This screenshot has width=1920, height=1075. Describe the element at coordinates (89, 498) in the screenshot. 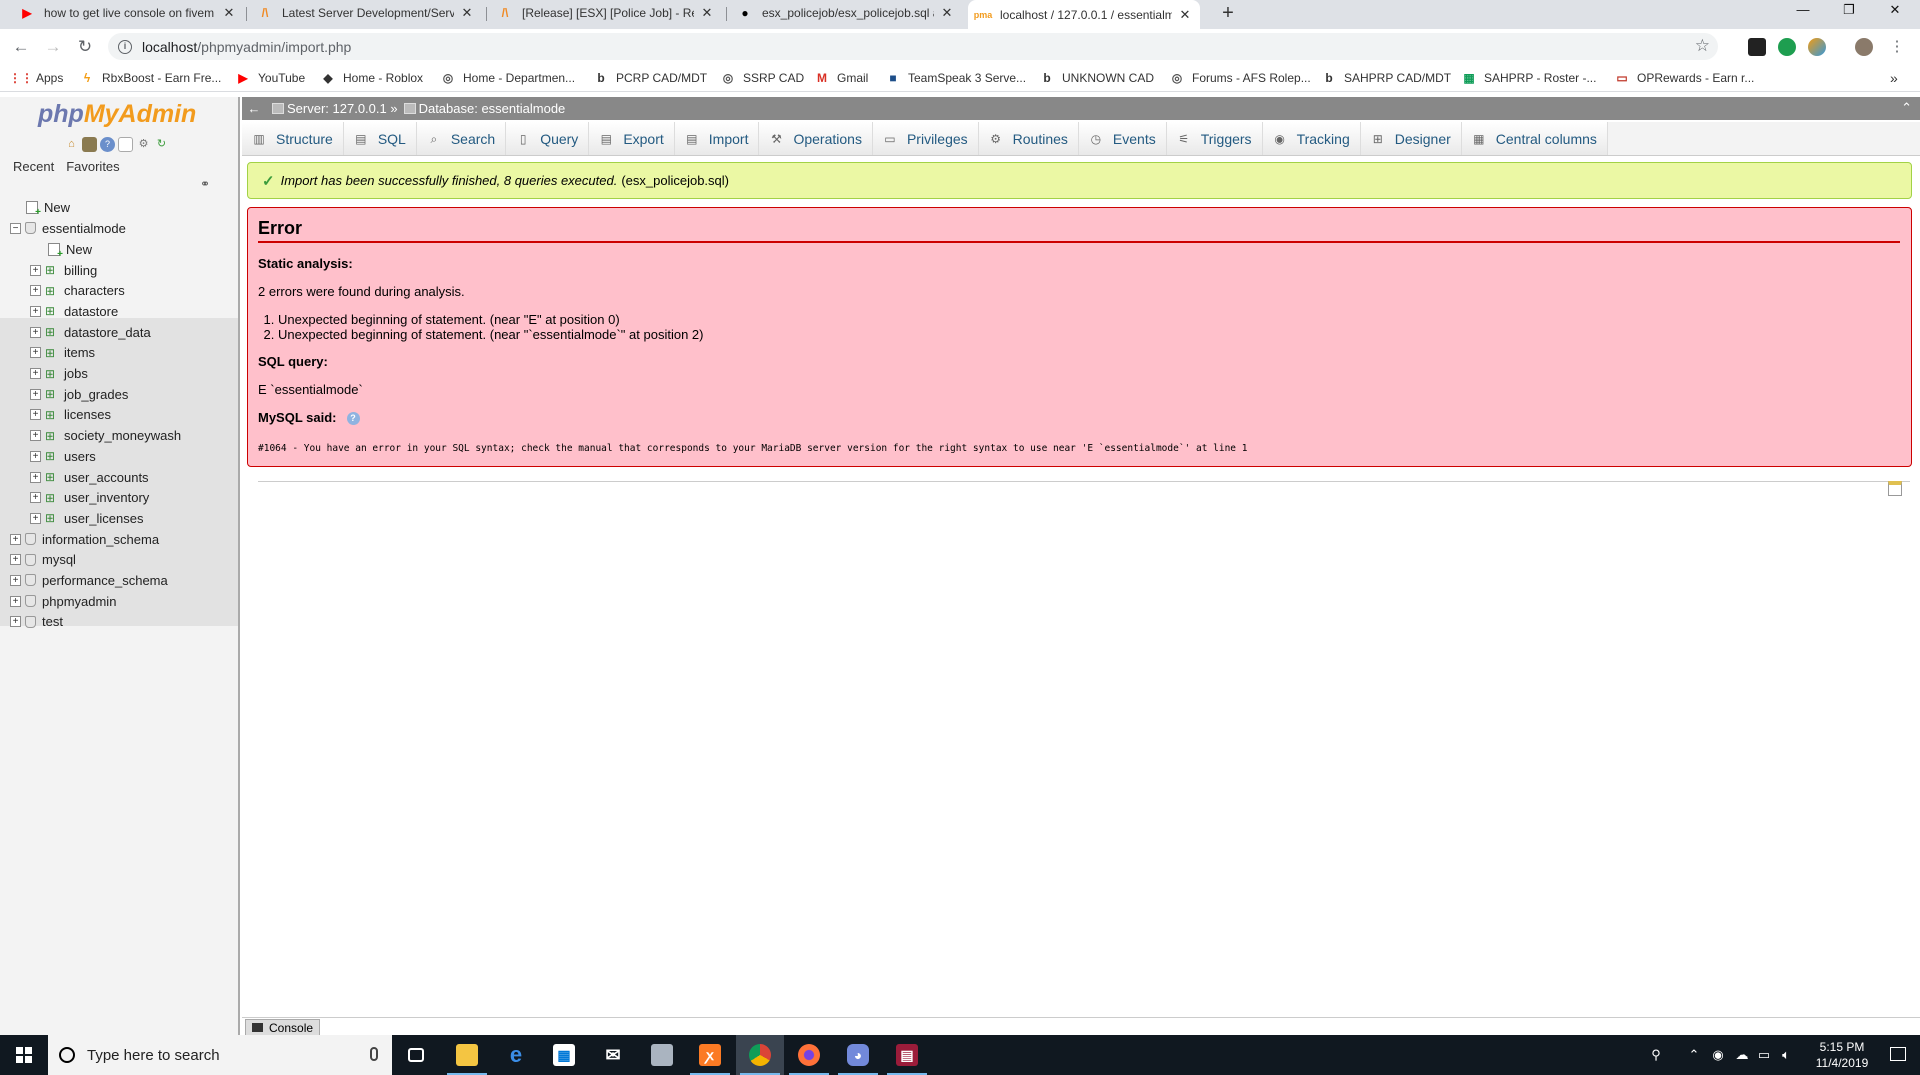

I see `tree-table-user-inventory: + ⊞ user_inventory` at that location.